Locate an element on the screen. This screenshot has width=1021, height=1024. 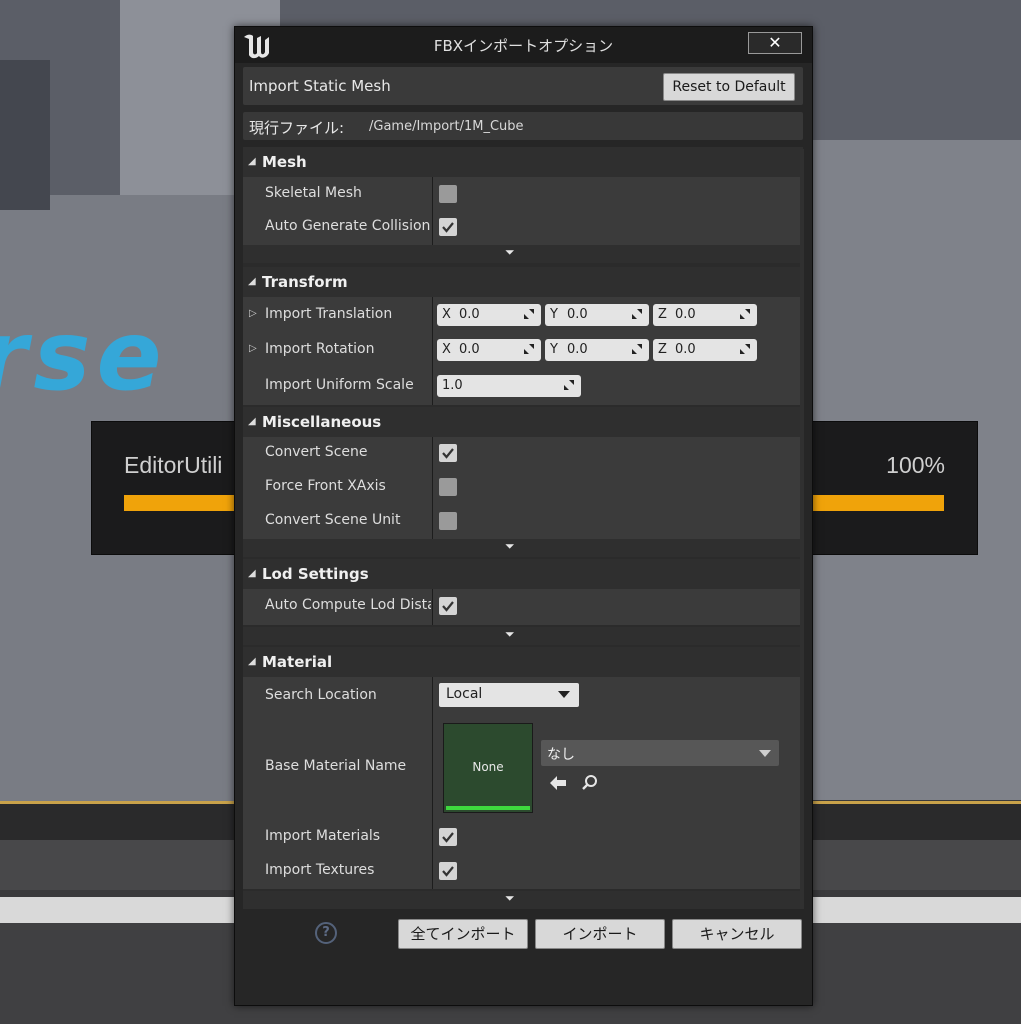
search-location-value: Local is located at coordinates (464, 694).